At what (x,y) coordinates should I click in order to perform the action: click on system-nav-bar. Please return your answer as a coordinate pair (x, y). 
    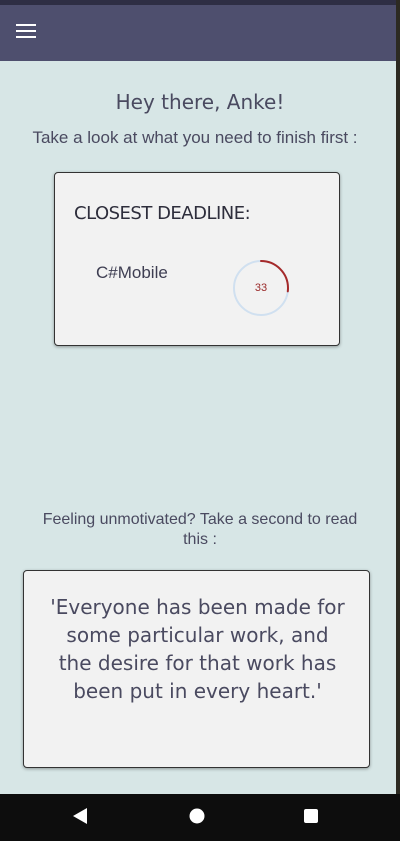
    Looking at the image, I should click on (200, 817).